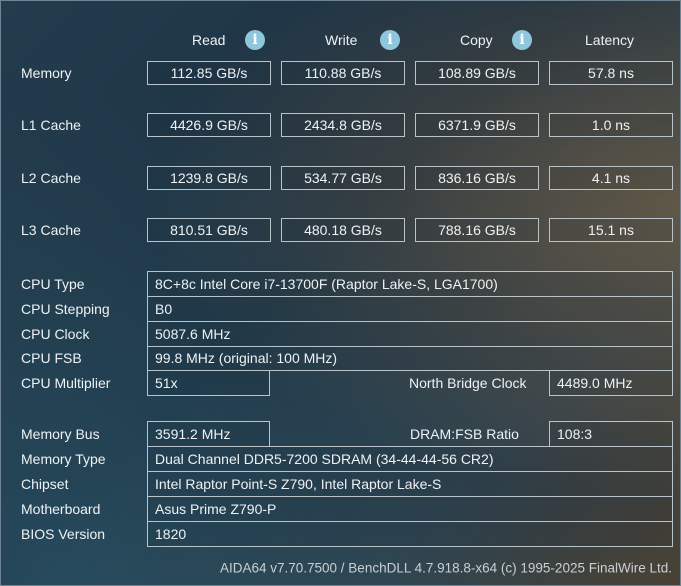 The height and width of the screenshot is (586, 681). Describe the element at coordinates (476, 40) in the screenshot. I see `header-copy: Copy` at that location.